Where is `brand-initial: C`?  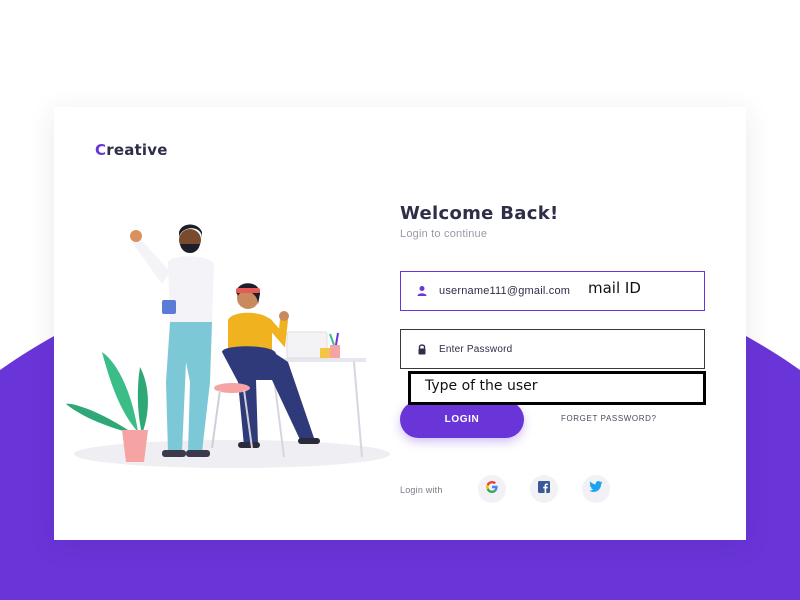 brand-initial: C is located at coordinates (101, 150).